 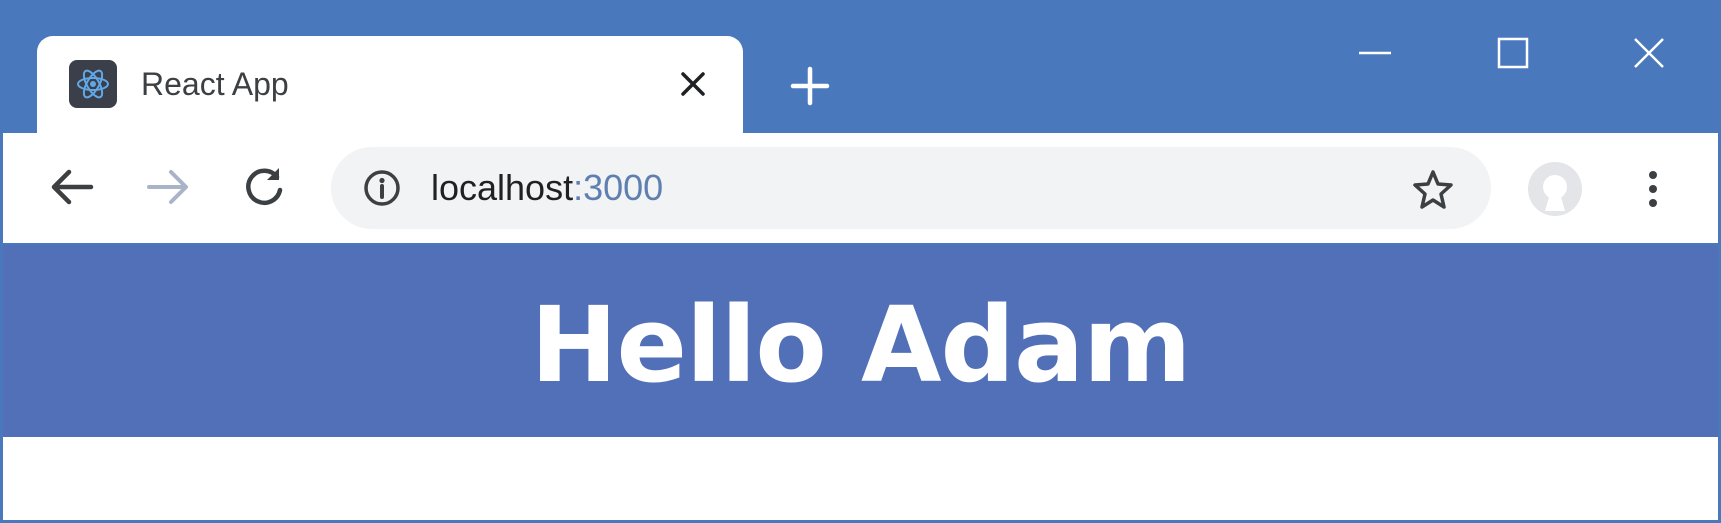 I want to click on url-text: localhost:3000, so click(x=547, y=188).